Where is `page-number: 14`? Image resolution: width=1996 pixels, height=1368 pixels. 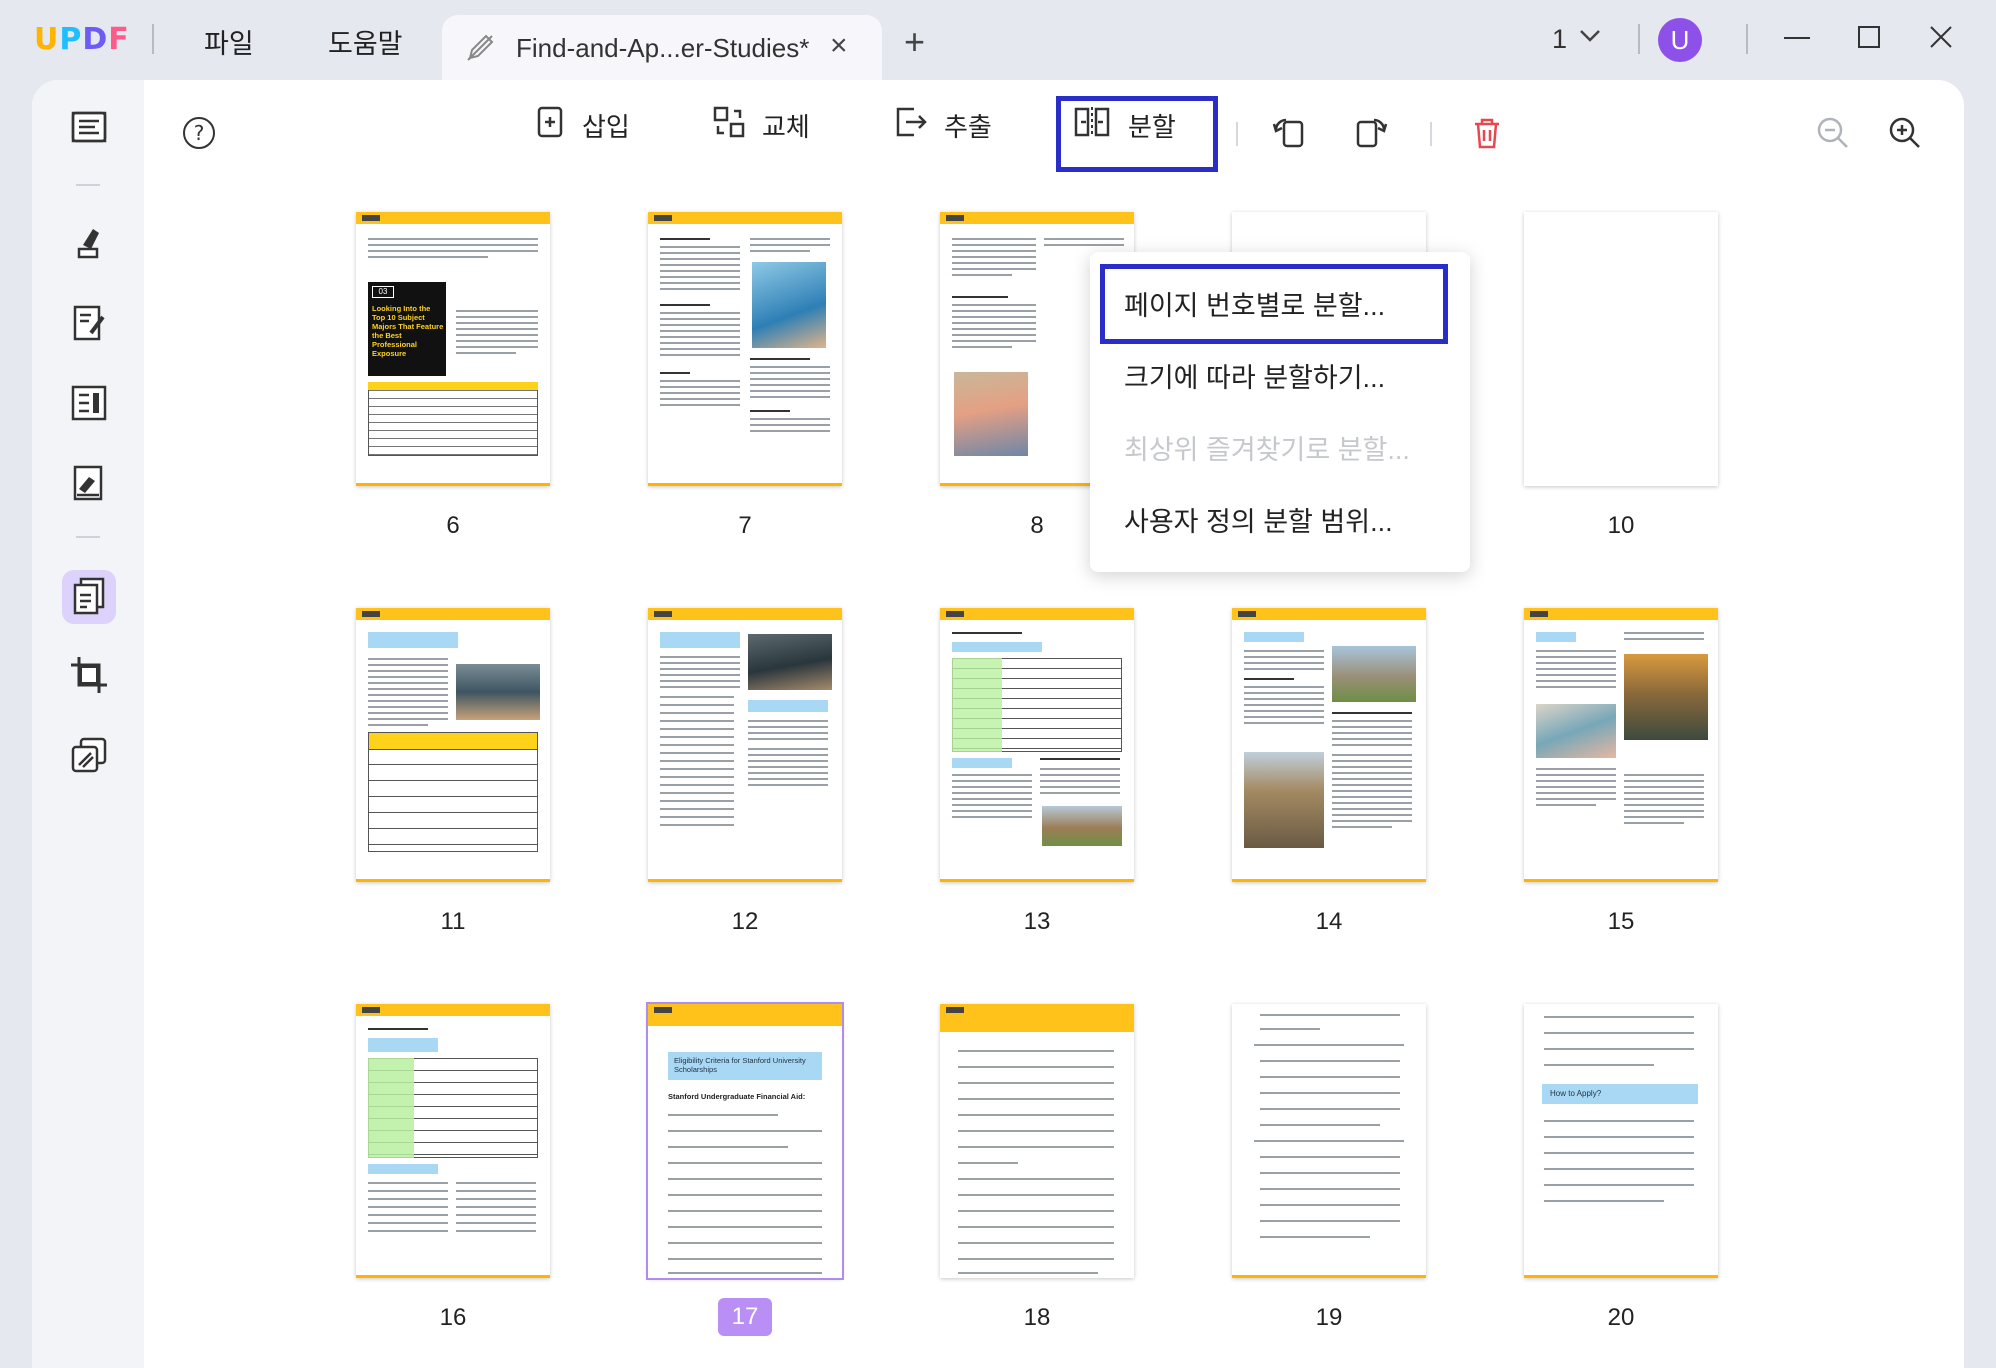 page-number: 14 is located at coordinates (1329, 921).